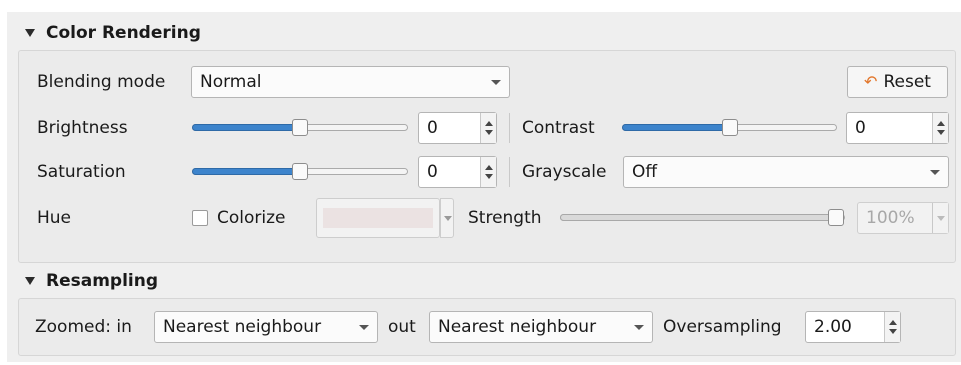 The height and width of the screenshot is (365, 961). Describe the element at coordinates (457, 172) in the screenshot. I see `saturation-spinbox: 0` at that location.